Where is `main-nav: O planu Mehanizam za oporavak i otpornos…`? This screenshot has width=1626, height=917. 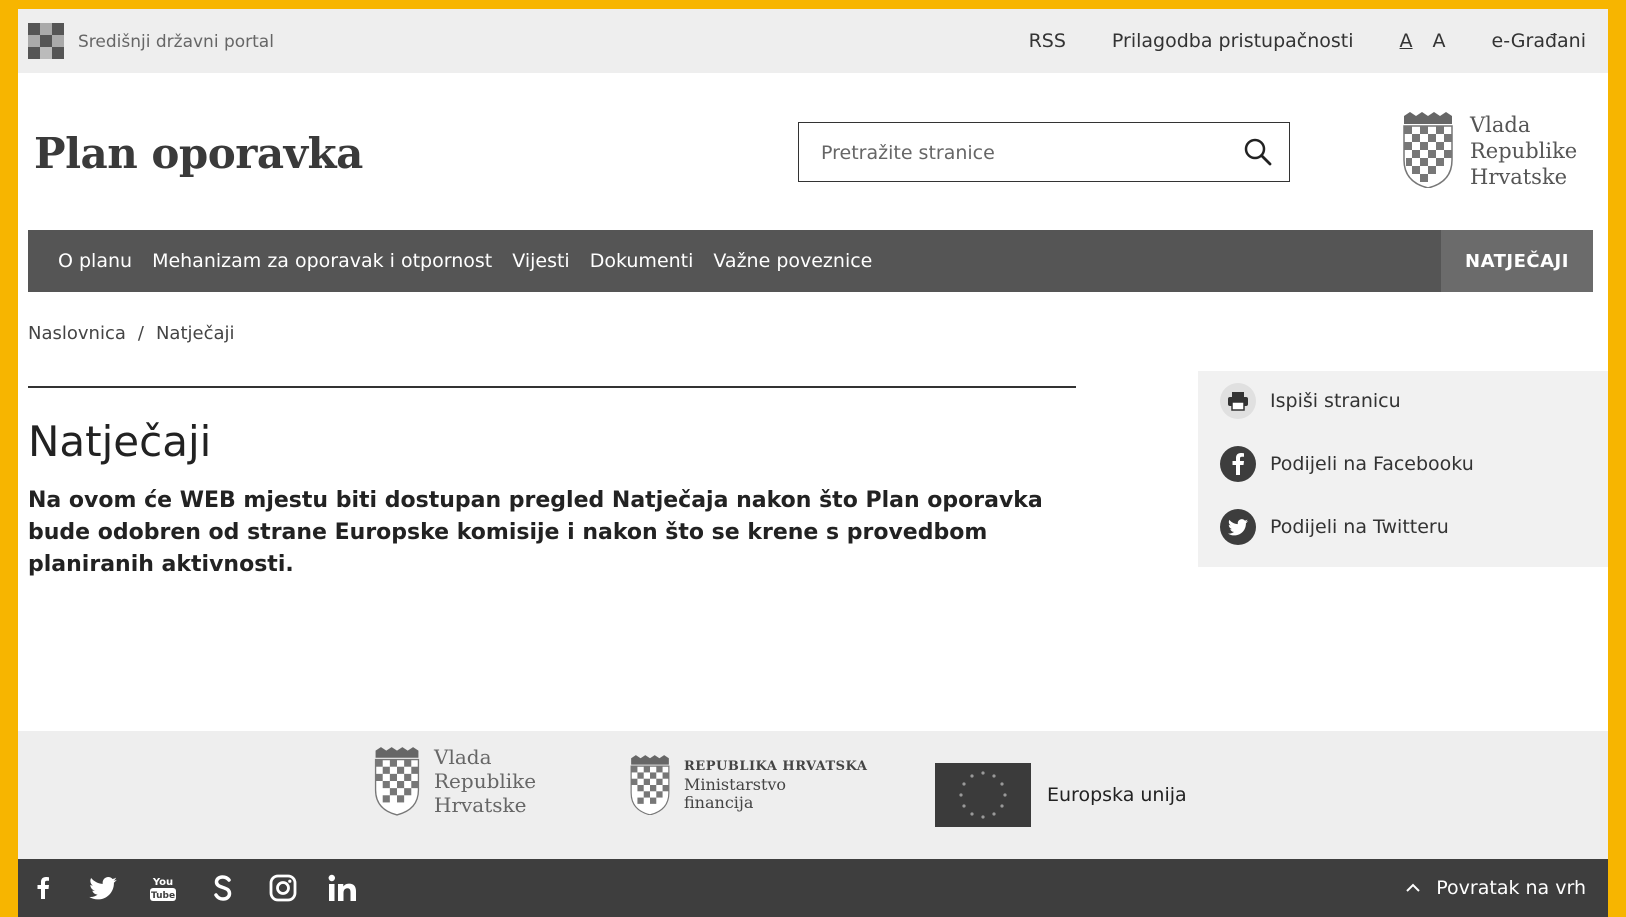 main-nav: O planu Mehanizam za oporavak i otpornos… is located at coordinates (810, 261).